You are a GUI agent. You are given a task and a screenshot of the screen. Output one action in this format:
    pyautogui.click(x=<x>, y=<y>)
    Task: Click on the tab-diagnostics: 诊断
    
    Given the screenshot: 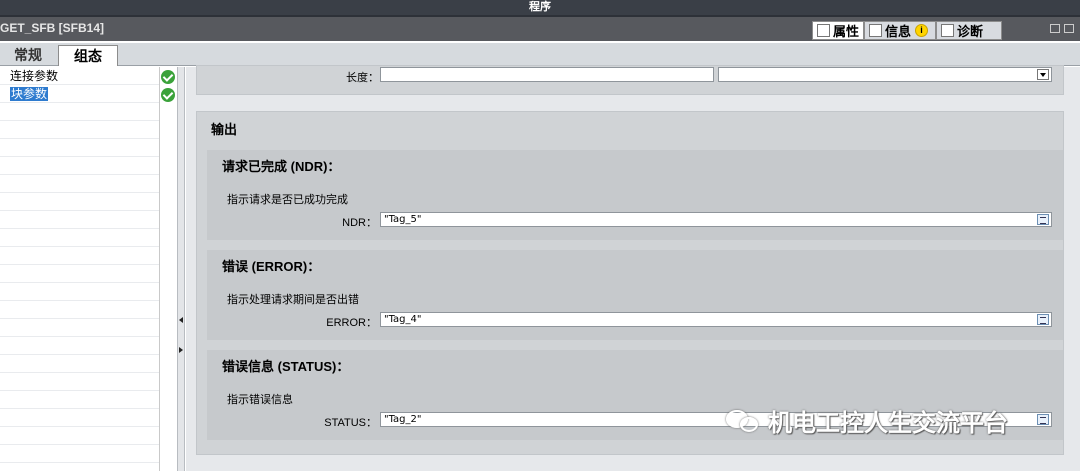 What is the action you would take?
    pyautogui.click(x=969, y=30)
    